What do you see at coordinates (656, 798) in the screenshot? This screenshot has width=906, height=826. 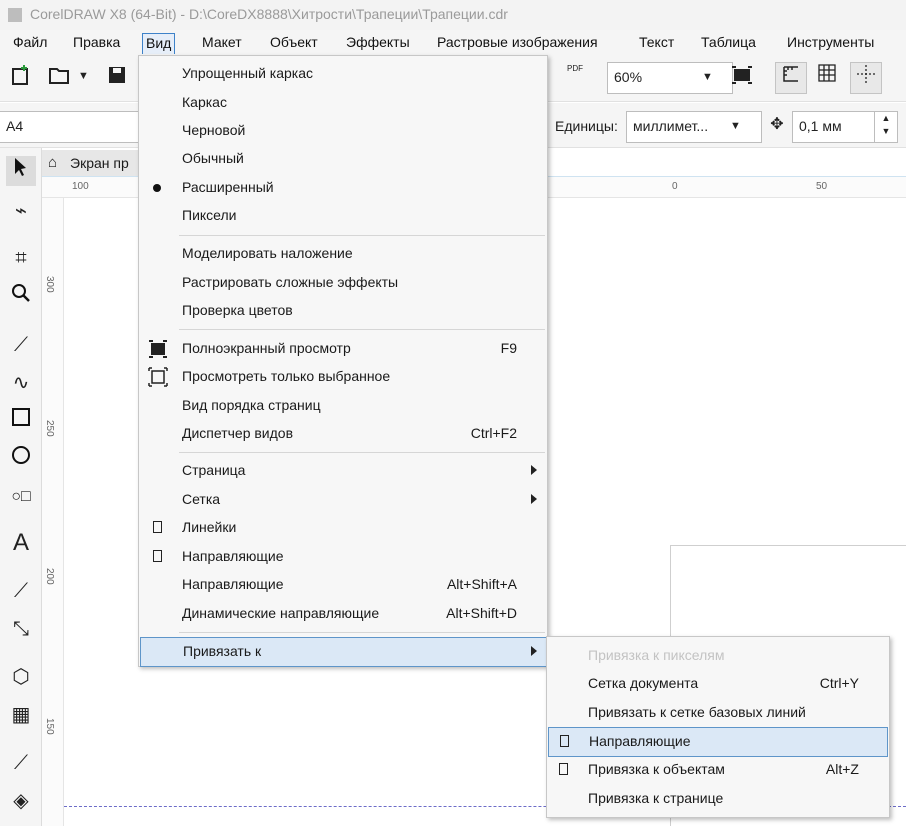 I see `submenu-item-label: Привязка к странице` at bounding box center [656, 798].